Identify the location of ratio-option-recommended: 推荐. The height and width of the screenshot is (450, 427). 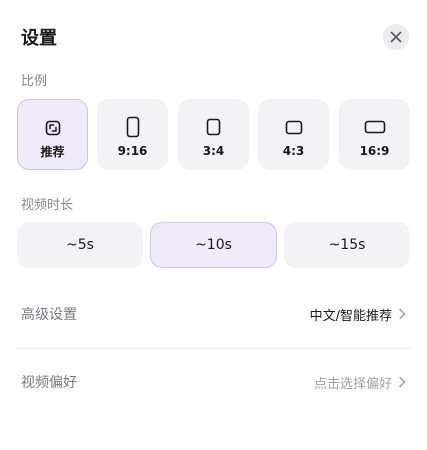
(52, 134).